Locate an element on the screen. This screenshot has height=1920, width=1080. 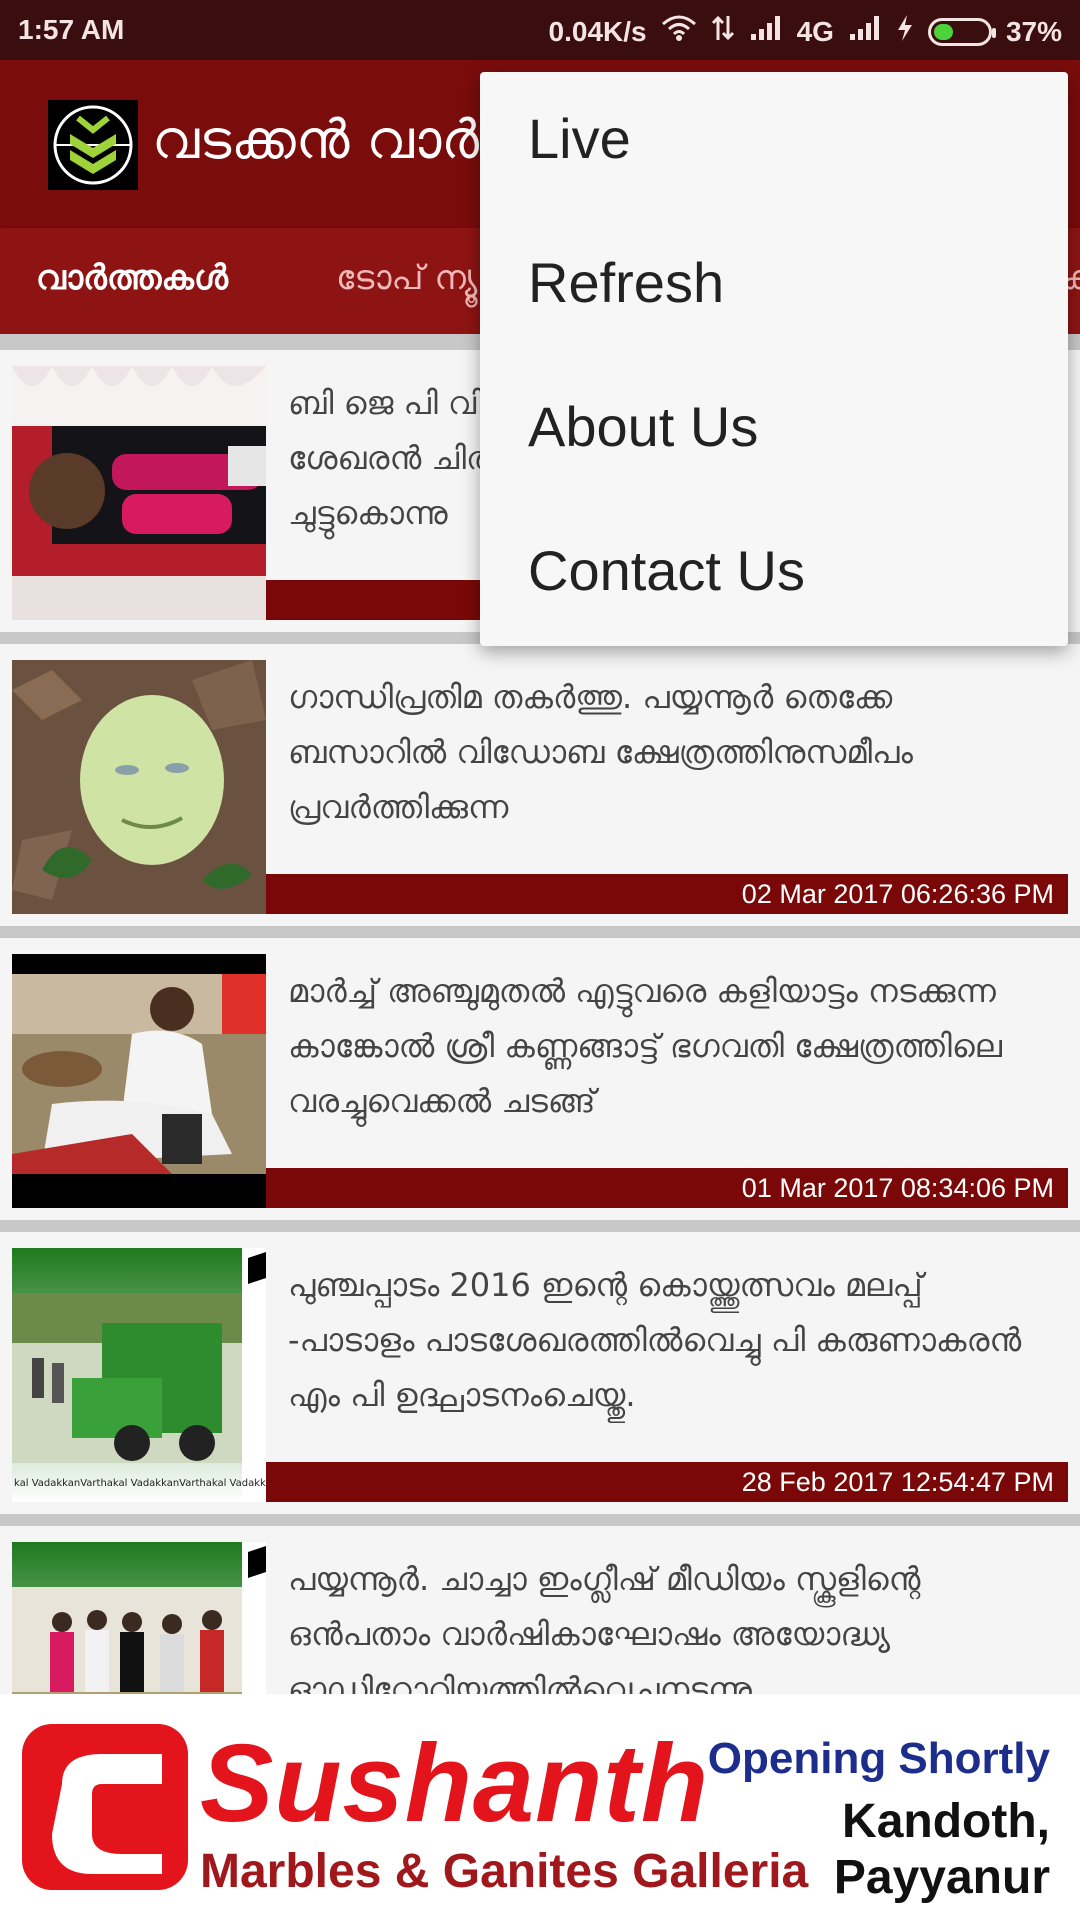
ad-brand: Sushanth is located at coordinates (455, 1783).